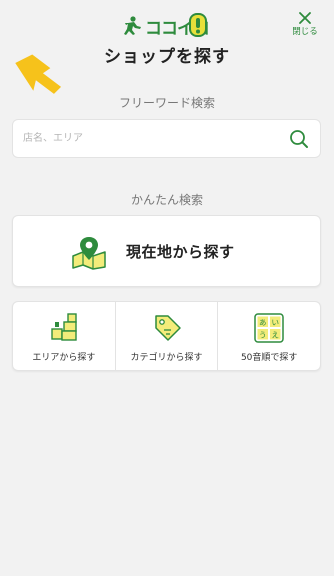  Describe the element at coordinates (269, 328) in the screenshot. I see `kana-grid-icon: あ い う え` at that location.